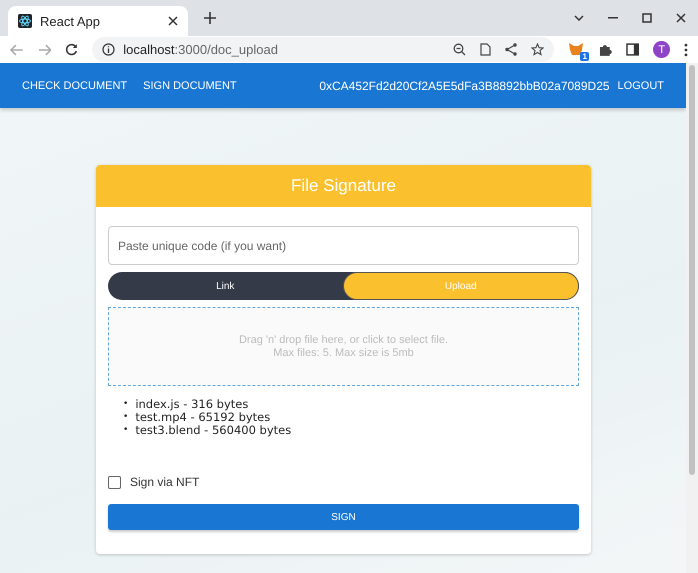  What do you see at coordinates (464, 85) in the screenshot?
I see `wallet-address: 0xCA452Fd2d20Cf2A5E5dFa3B8892bbB02a7089D25` at bounding box center [464, 85].